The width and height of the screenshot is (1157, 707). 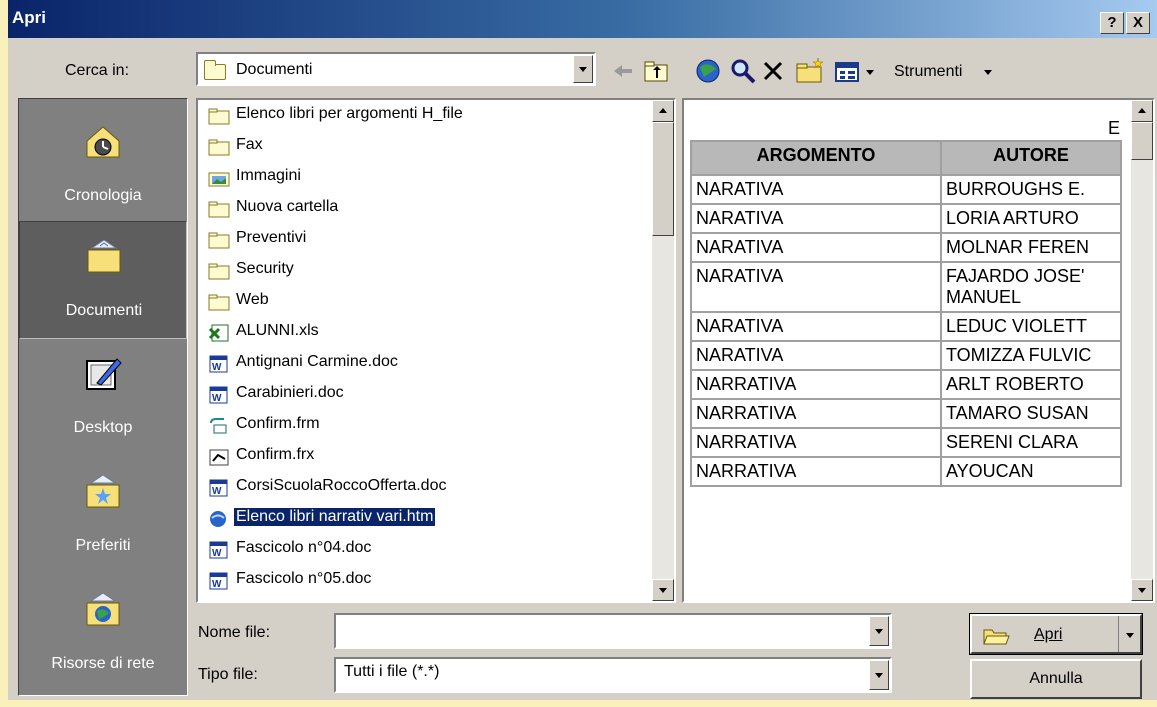 I want to click on preview-cell: SERENI CLARA, so click(x=1031, y=442).